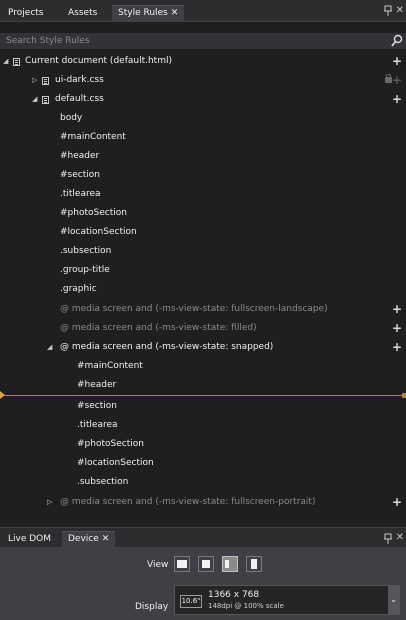 The image size is (406, 620). I want to click on rule-item: body, so click(203, 118).